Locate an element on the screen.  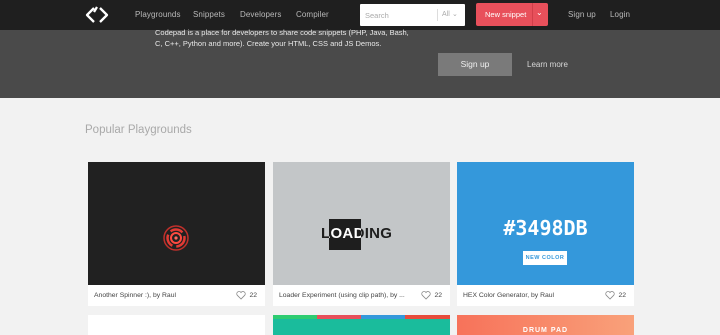
search-input is located at coordinates (399, 15).